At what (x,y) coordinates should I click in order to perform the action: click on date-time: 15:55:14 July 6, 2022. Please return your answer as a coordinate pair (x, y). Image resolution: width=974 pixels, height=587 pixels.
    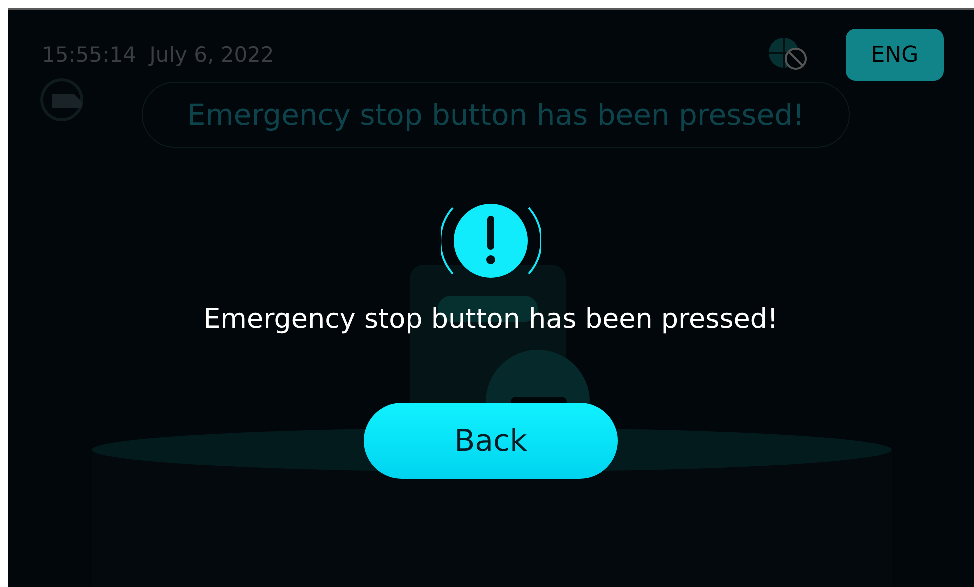
    Looking at the image, I should click on (158, 55).